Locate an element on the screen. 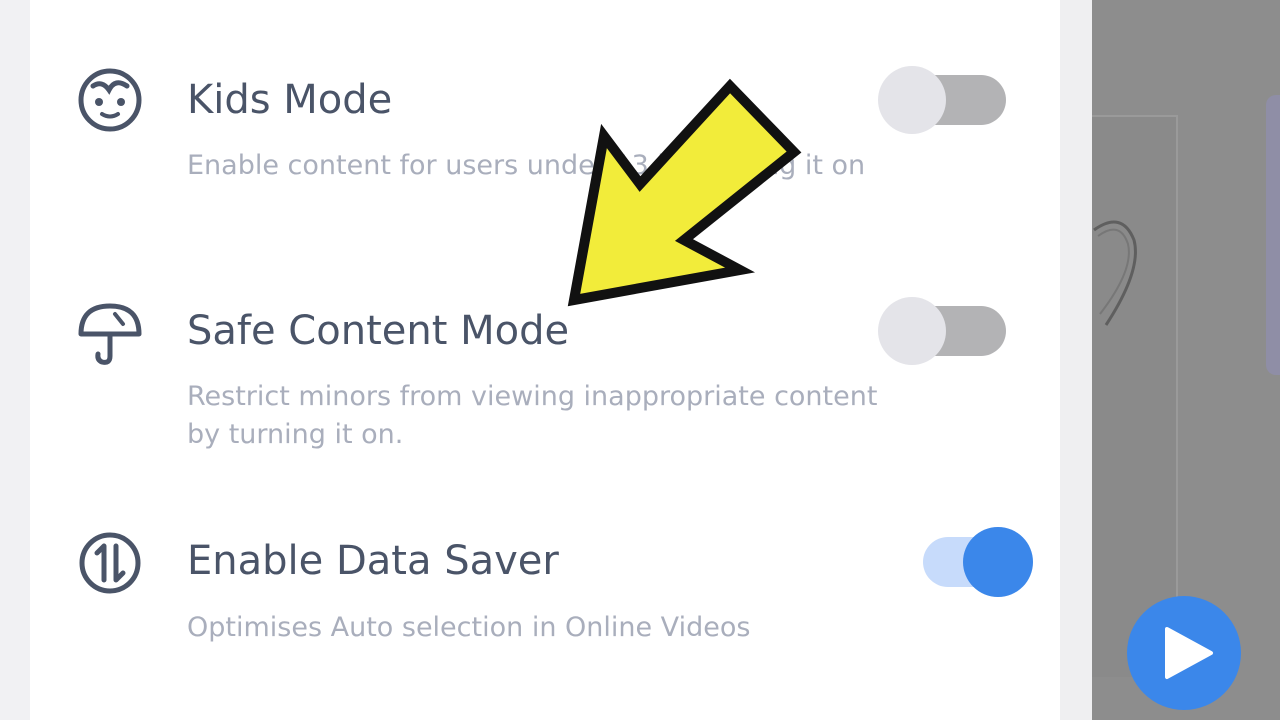 This screenshot has width=1280, height=720. umbrella-icon is located at coordinates (110, 333).